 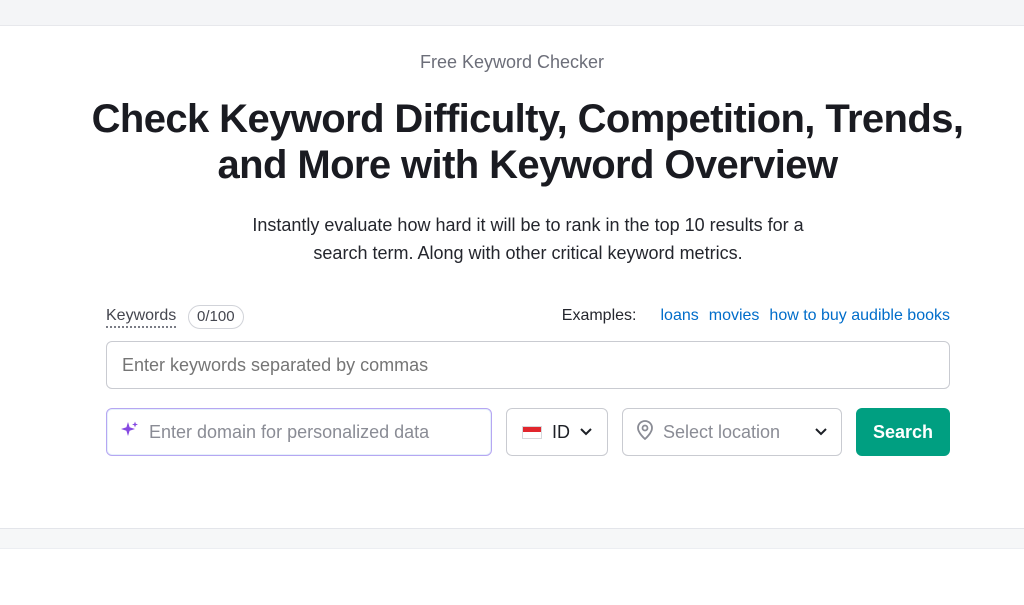 What do you see at coordinates (528, 365) in the screenshot?
I see `keywords-input` at bounding box center [528, 365].